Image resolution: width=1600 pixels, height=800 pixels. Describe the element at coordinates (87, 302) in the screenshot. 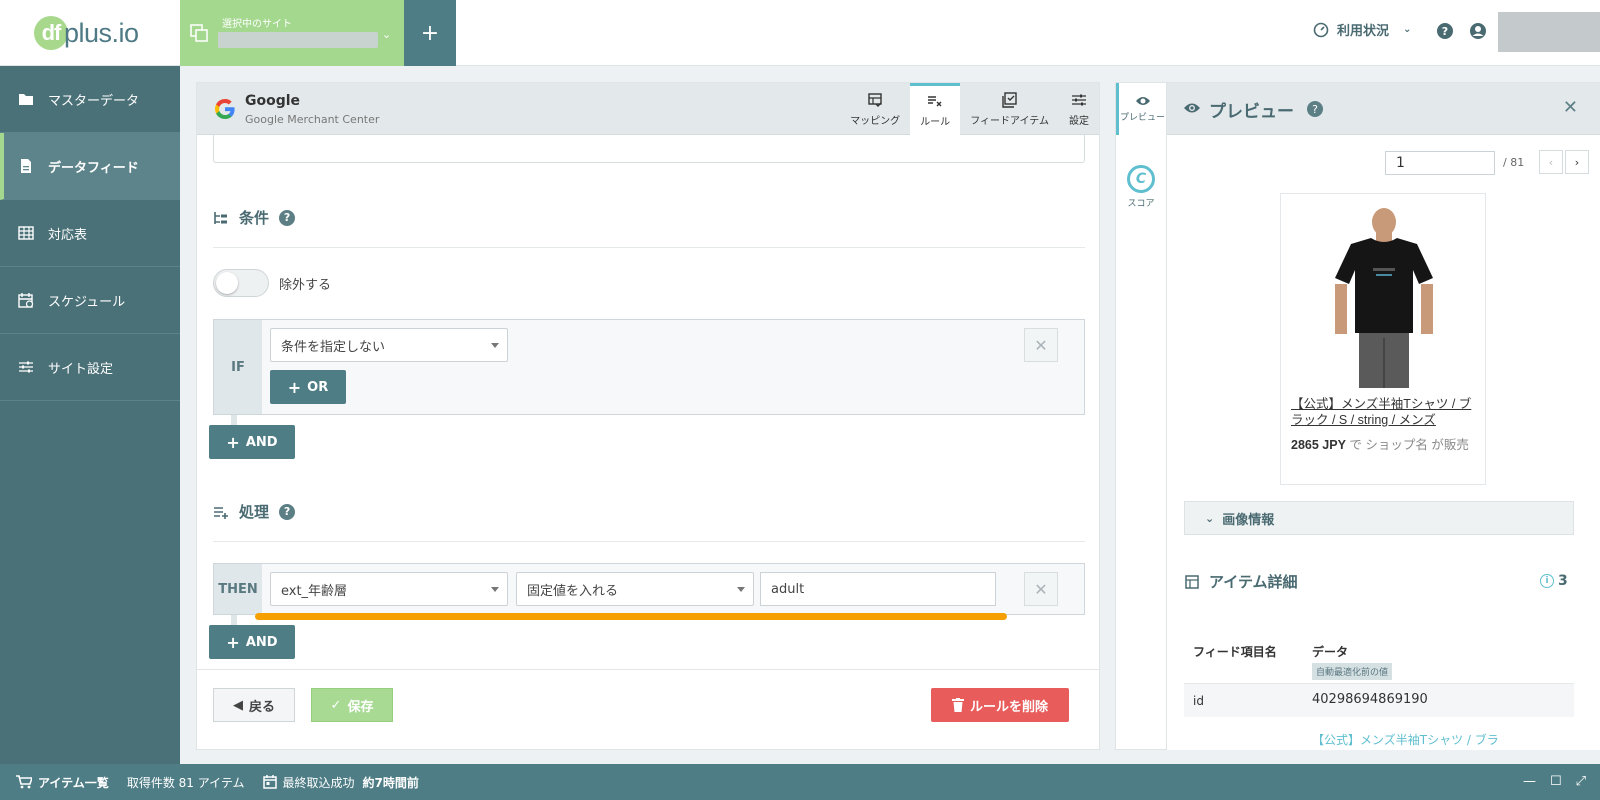

I see `sidebar-item-label: スケジュール` at that location.